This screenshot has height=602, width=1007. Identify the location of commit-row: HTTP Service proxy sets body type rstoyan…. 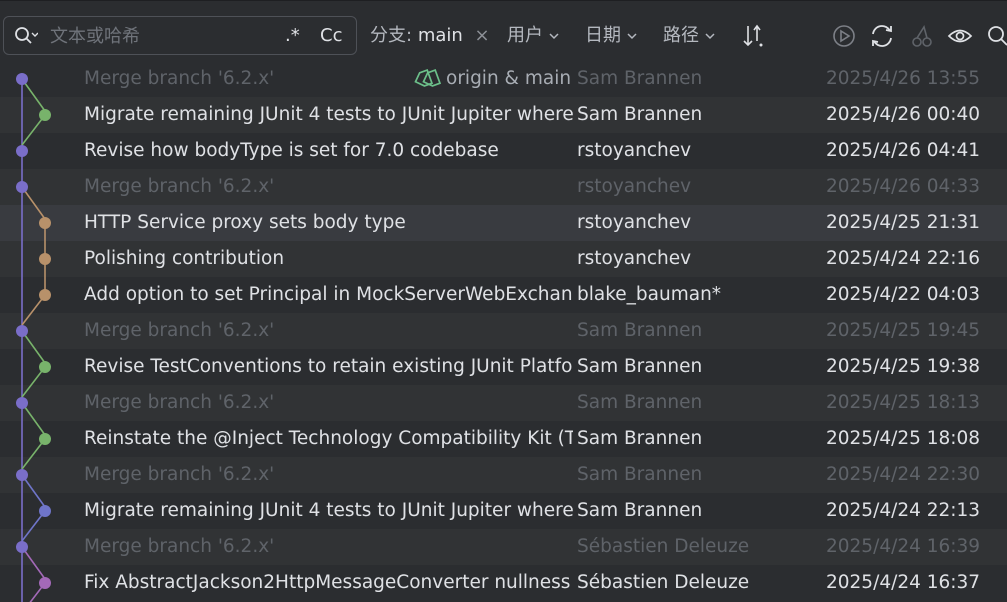
(503, 223).